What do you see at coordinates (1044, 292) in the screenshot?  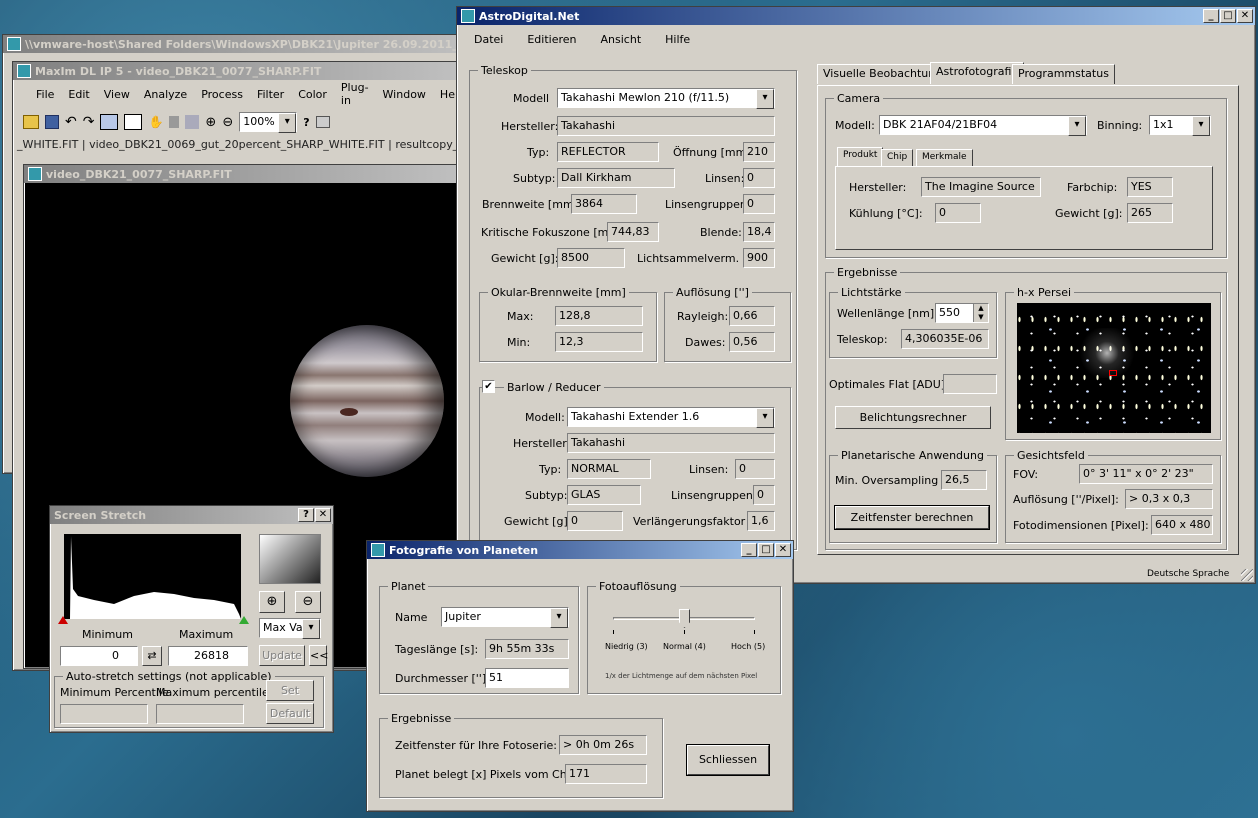 I see `hx-persei-label: h-x Persei` at bounding box center [1044, 292].